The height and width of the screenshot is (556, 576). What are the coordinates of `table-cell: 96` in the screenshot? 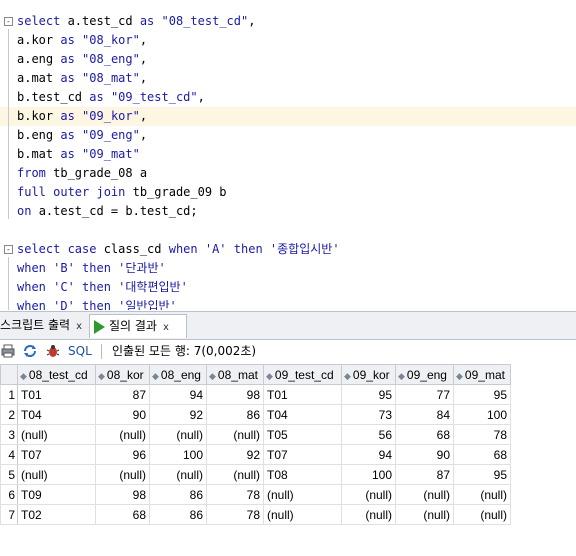 It's located at (122, 454).